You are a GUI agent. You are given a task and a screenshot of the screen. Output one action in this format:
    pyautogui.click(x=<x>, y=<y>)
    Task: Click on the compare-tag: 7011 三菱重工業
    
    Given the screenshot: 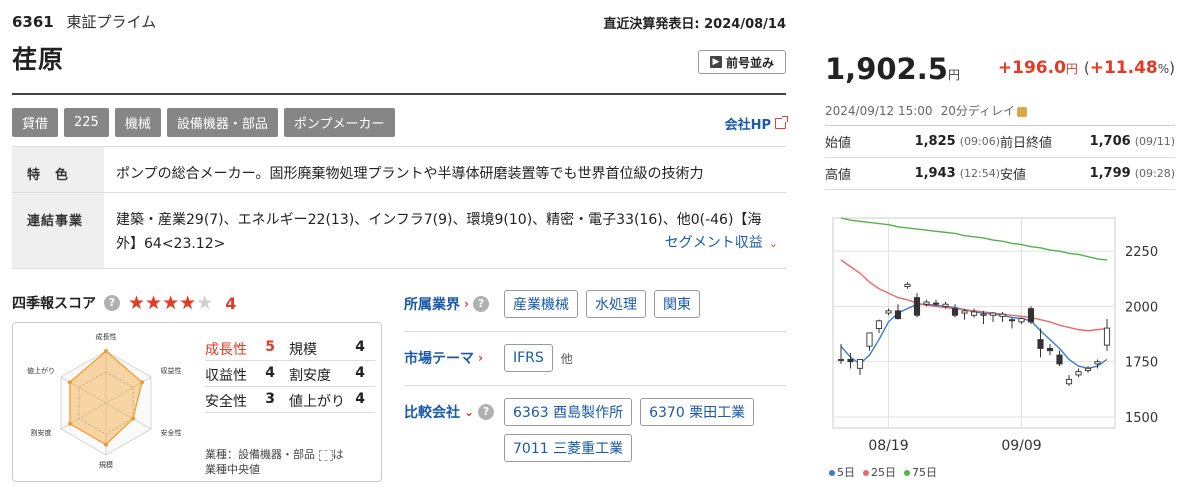 What is the action you would take?
    pyautogui.click(x=568, y=448)
    